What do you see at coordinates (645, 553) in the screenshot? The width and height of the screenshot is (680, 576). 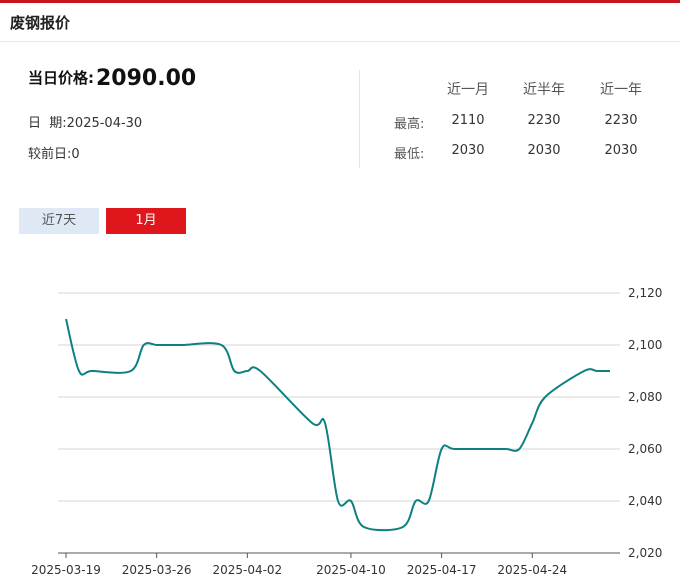 I see `y-tick-label: 2,020` at bounding box center [645, 553].